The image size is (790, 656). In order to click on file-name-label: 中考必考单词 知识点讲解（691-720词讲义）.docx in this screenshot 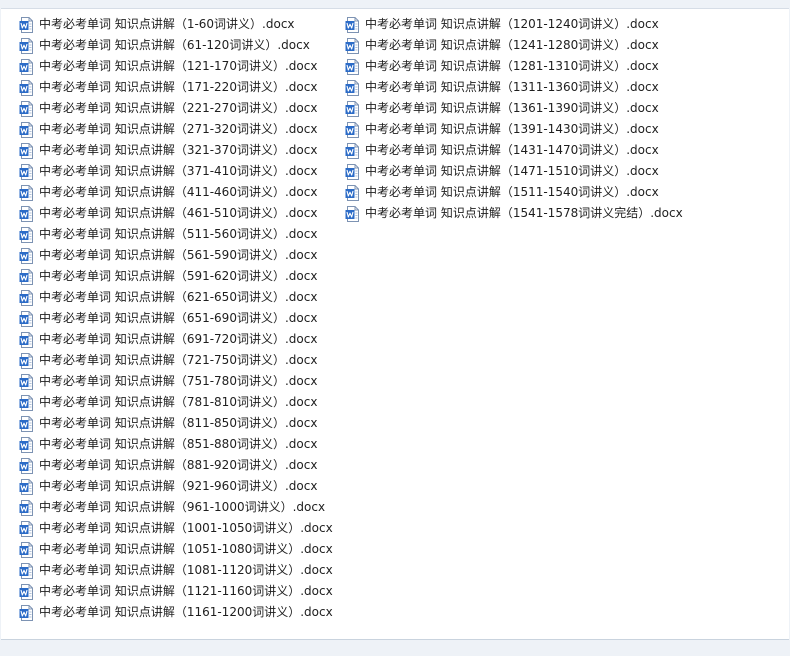, I will do `click(178, 339)`.